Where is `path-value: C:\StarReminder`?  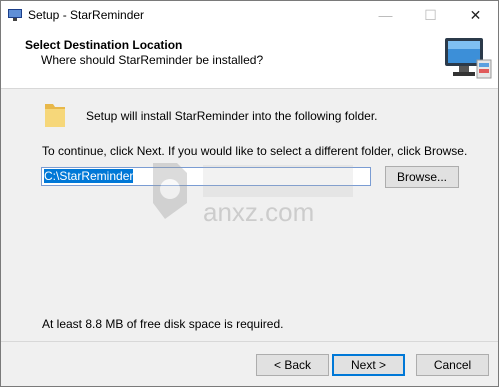 path-value: C:\StarReminder is located at coordinates (89, 176).